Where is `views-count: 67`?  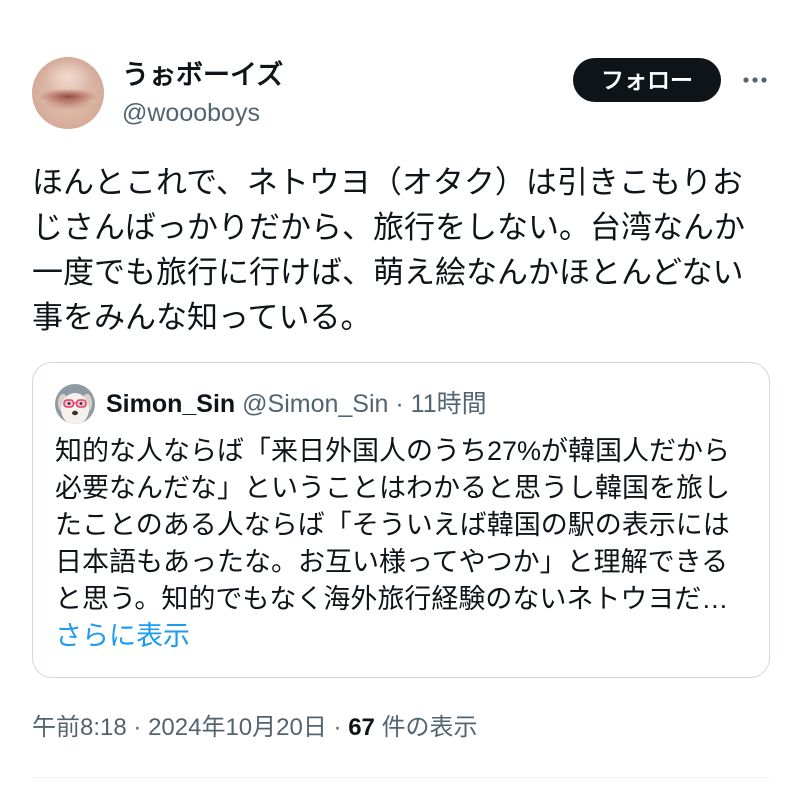
views-count: 67 is located at coordinates (361, 727).